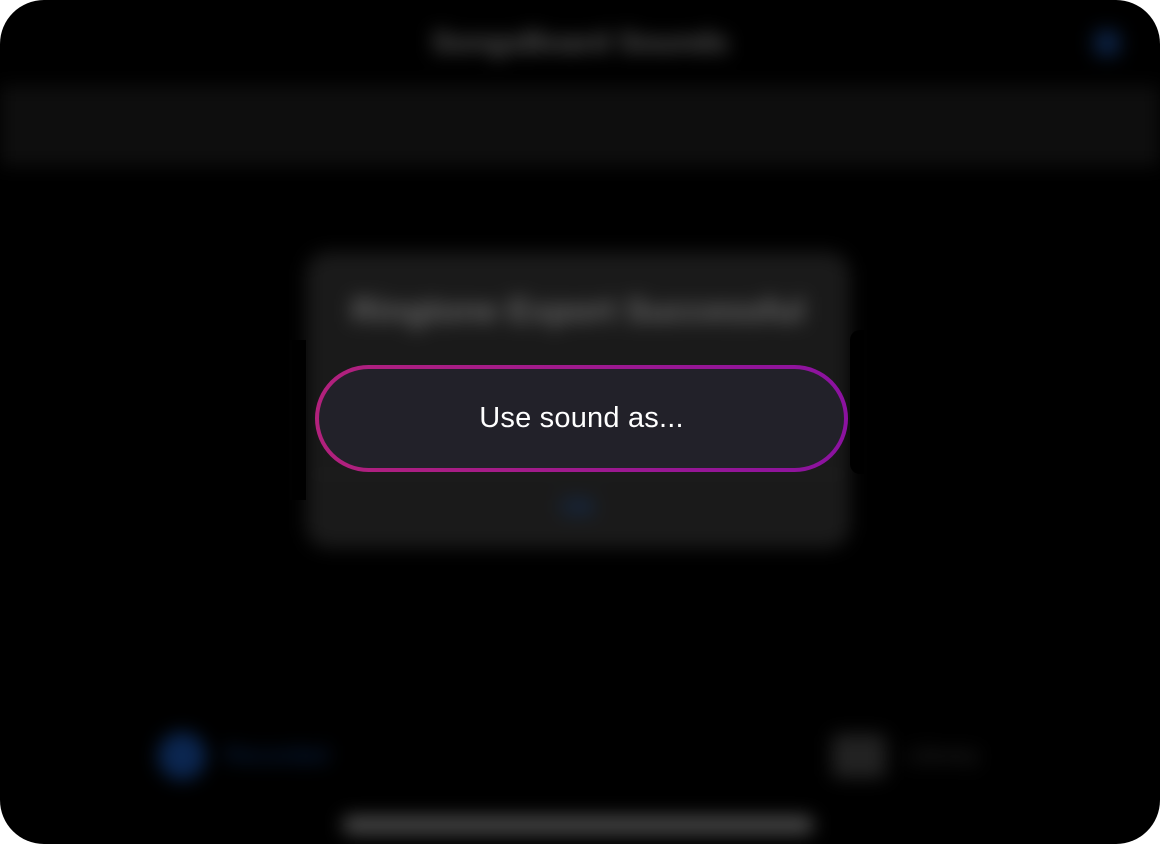 The image size is (1160, 844). Describe the element at coordinates (276, 755) in the screenshot. I see `recorded-tab-label: Recorded` at that location.